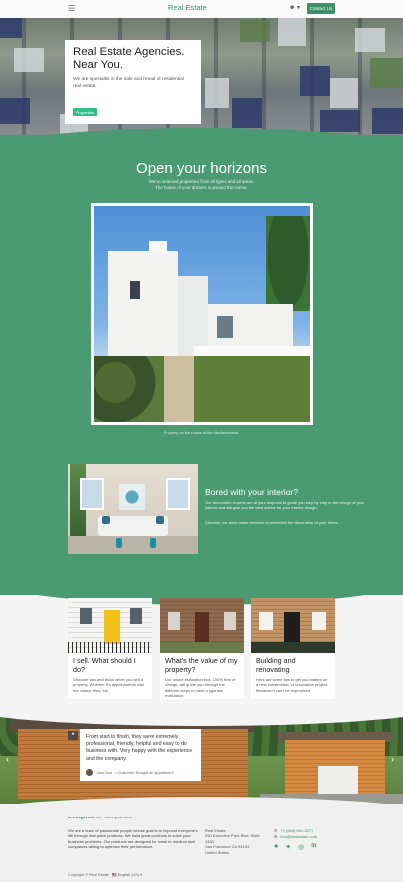  Describe the element at coordinates (217, 852) in the screenshot. I see `address-line: United States` at that location.